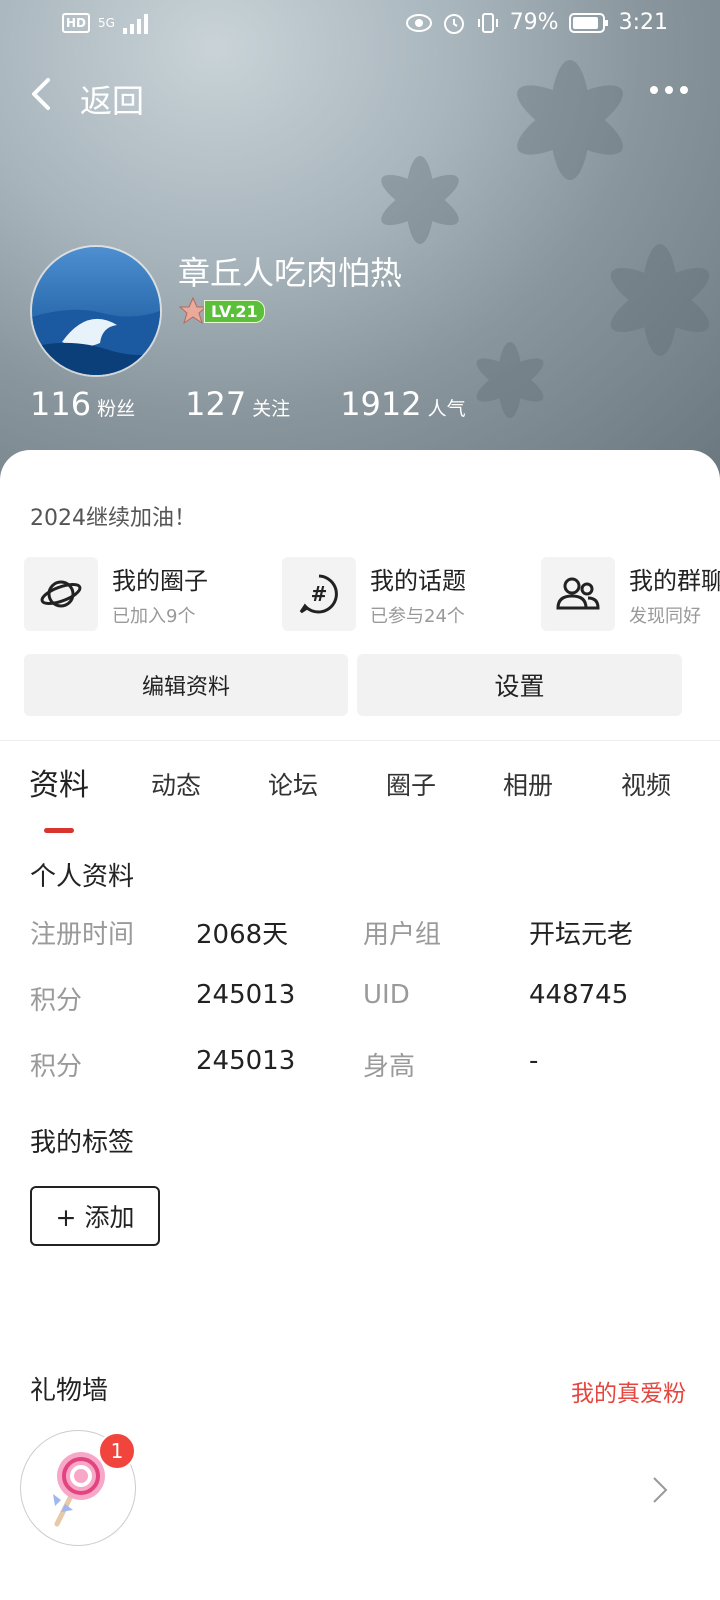  I want to click on eye-icon, so click(418, 22).